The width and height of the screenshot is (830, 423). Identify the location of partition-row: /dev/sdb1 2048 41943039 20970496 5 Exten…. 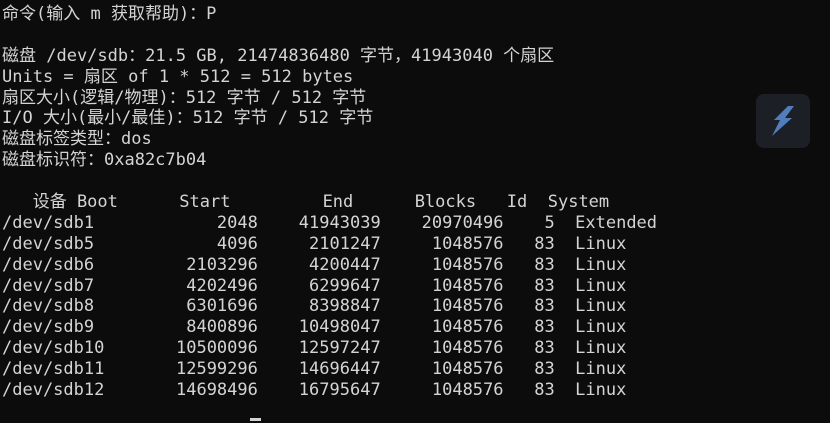
(330, 222).